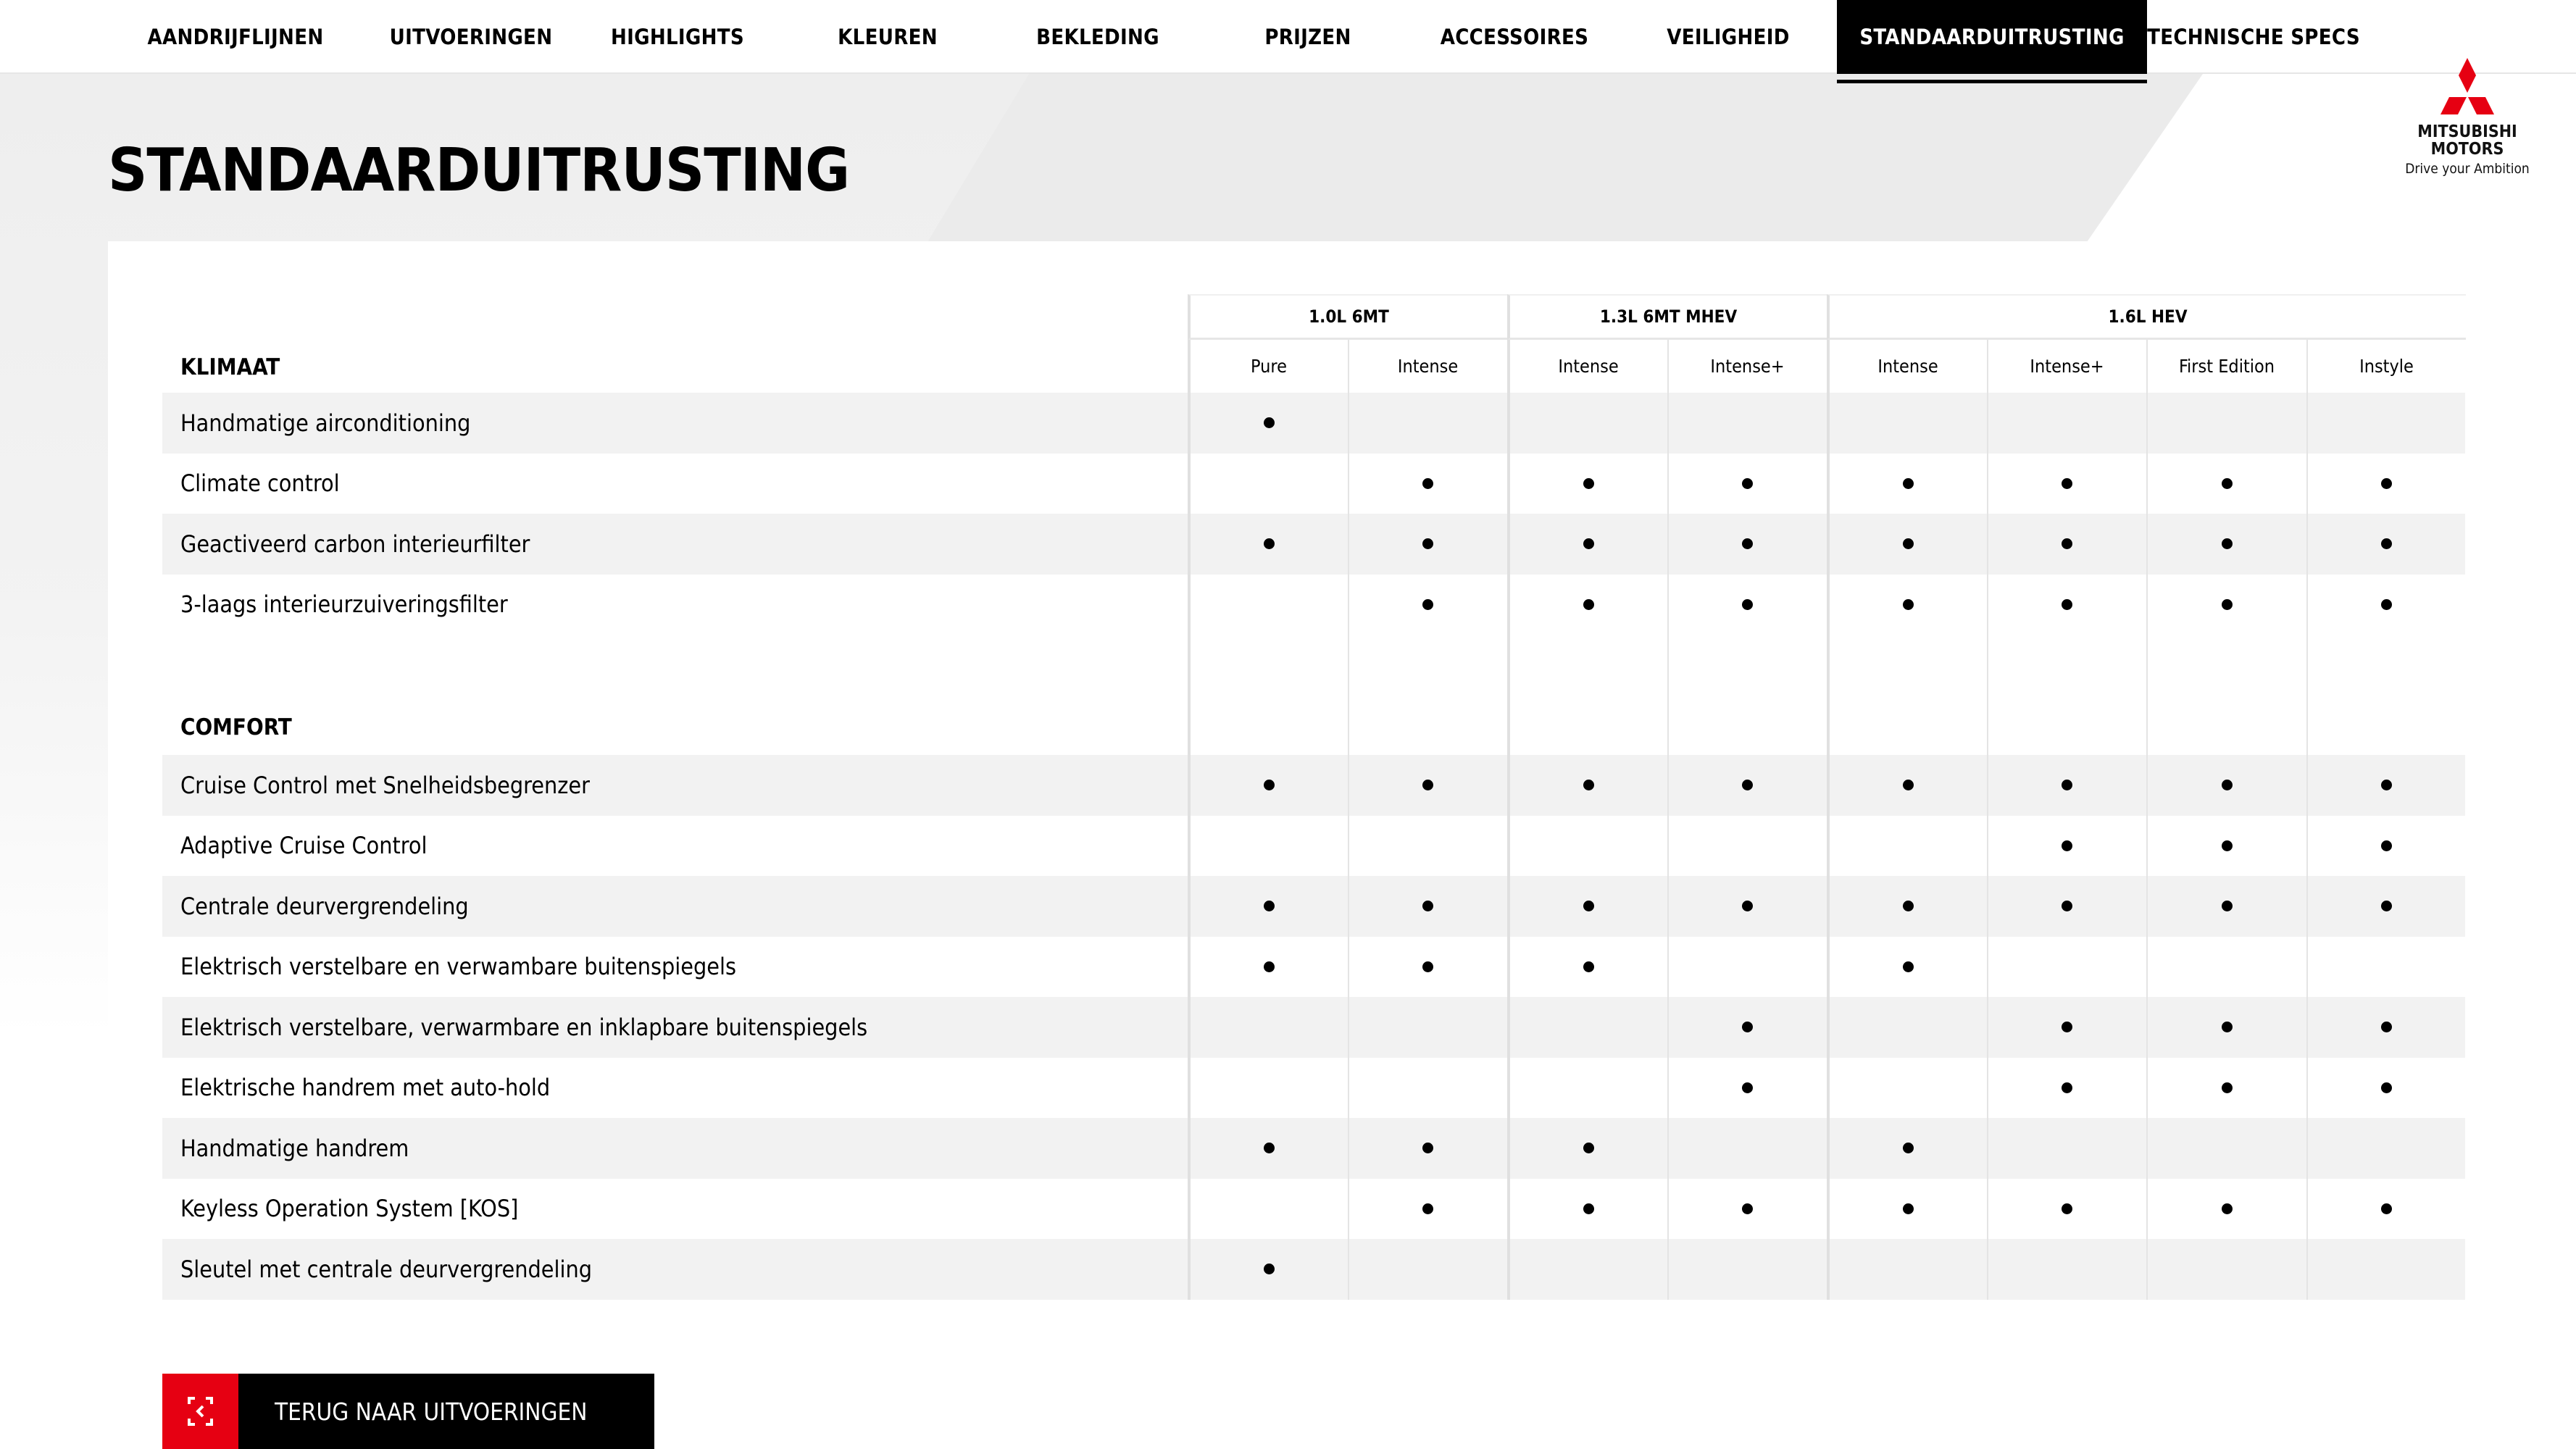  I want to click on nav-tab-accessoires: ACCESSOIRES, so click(1514, 37).